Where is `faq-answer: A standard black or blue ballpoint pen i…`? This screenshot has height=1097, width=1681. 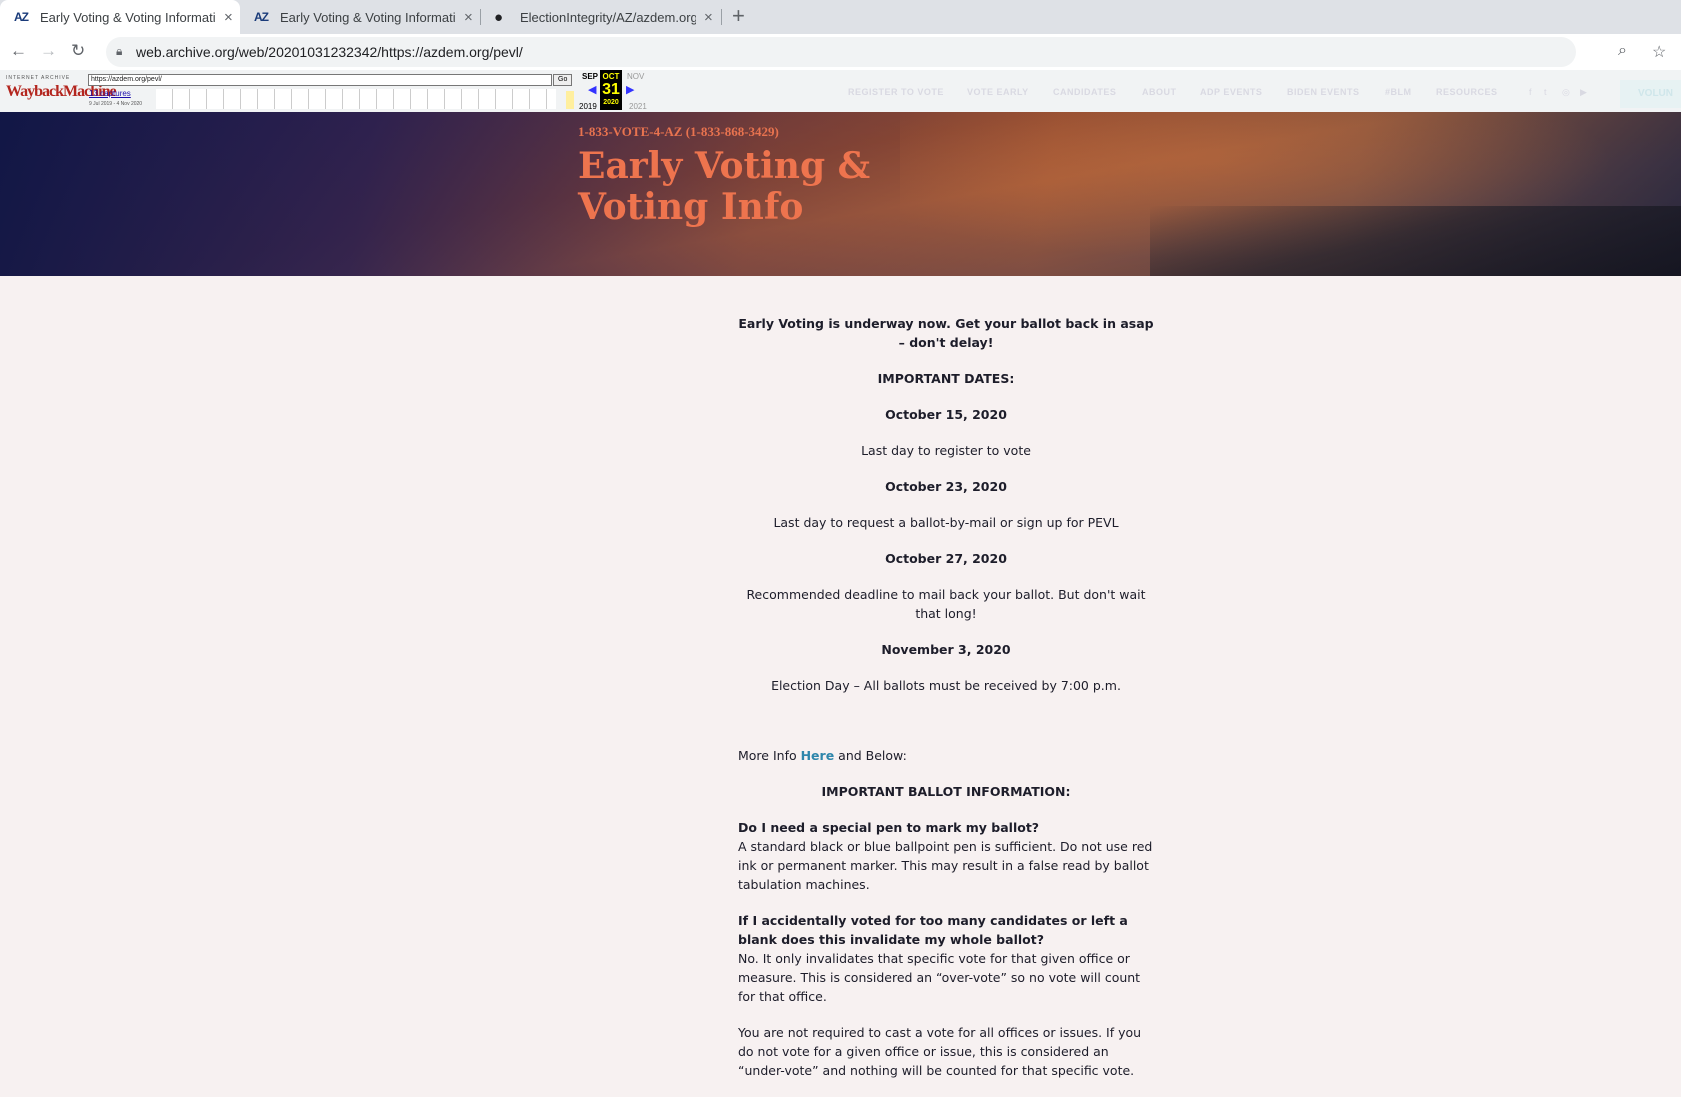 faq-answer: A standard black or blue ballpoint pen i… is located at coordinates (945, 865).